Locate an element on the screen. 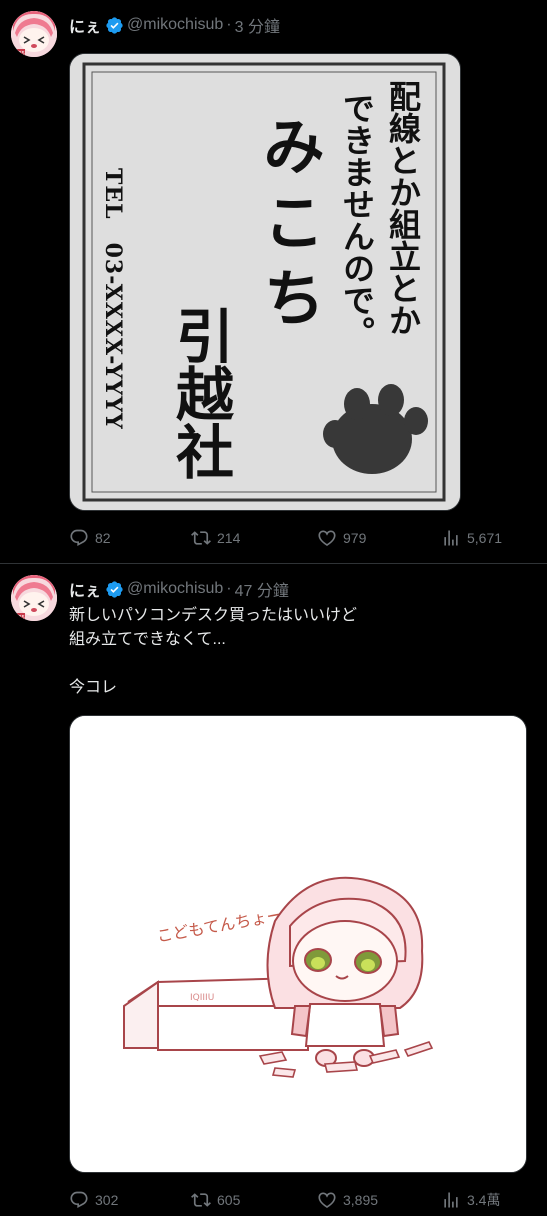  tweet-actions: 302 605 3,895 3.4萬 is located at coordinates (289, 1200).